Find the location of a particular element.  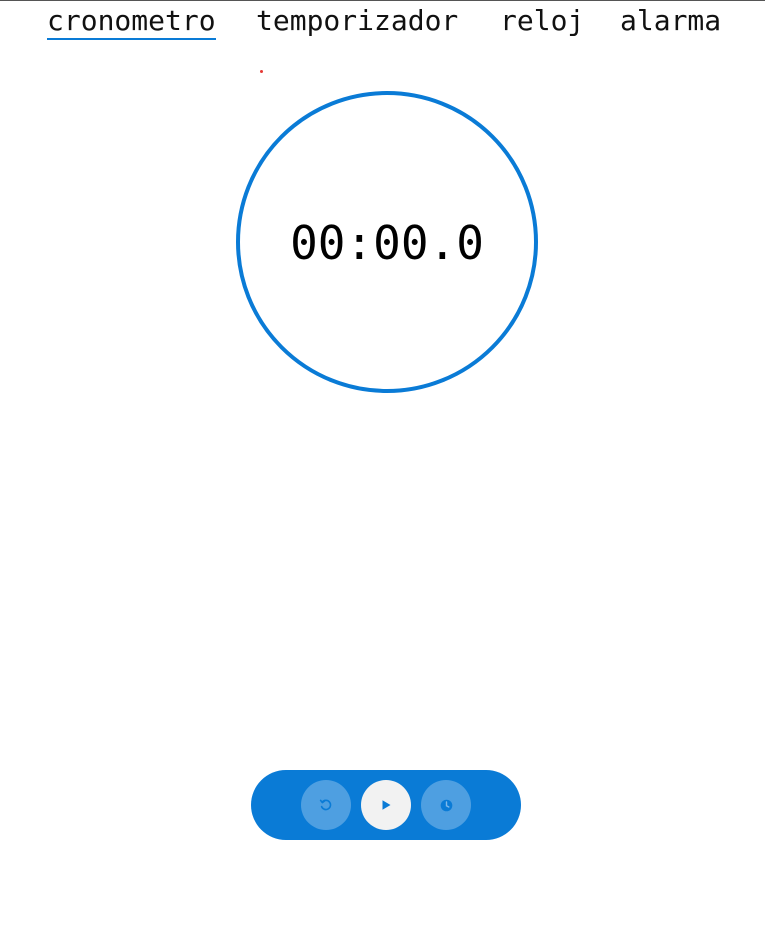

stopwatch-dial: 00:00.0 is located at coordinates (387, 242).